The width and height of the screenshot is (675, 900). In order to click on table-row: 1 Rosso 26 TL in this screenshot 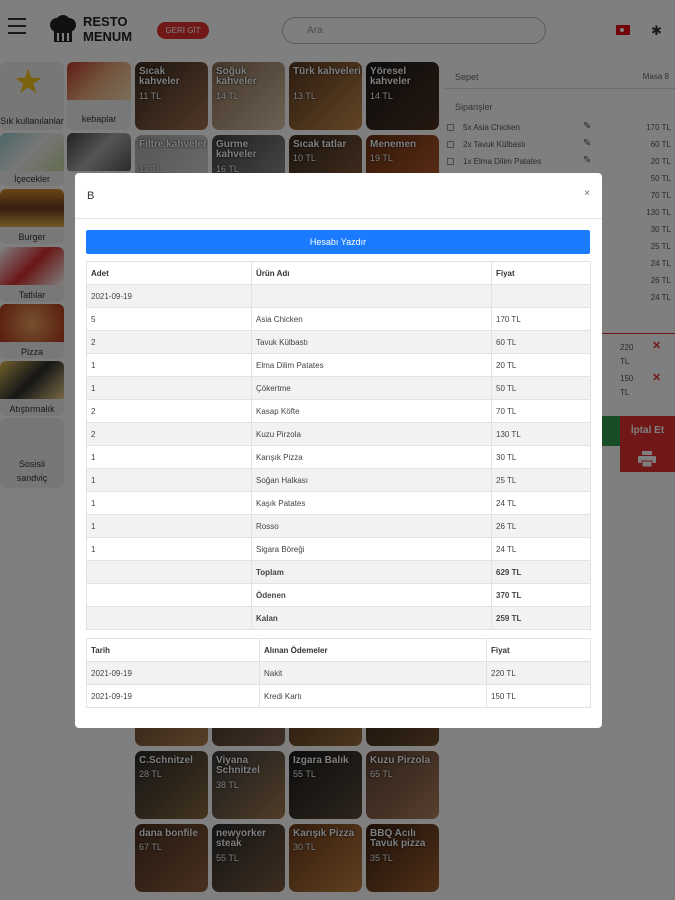, I will do `click(338, 526)`.